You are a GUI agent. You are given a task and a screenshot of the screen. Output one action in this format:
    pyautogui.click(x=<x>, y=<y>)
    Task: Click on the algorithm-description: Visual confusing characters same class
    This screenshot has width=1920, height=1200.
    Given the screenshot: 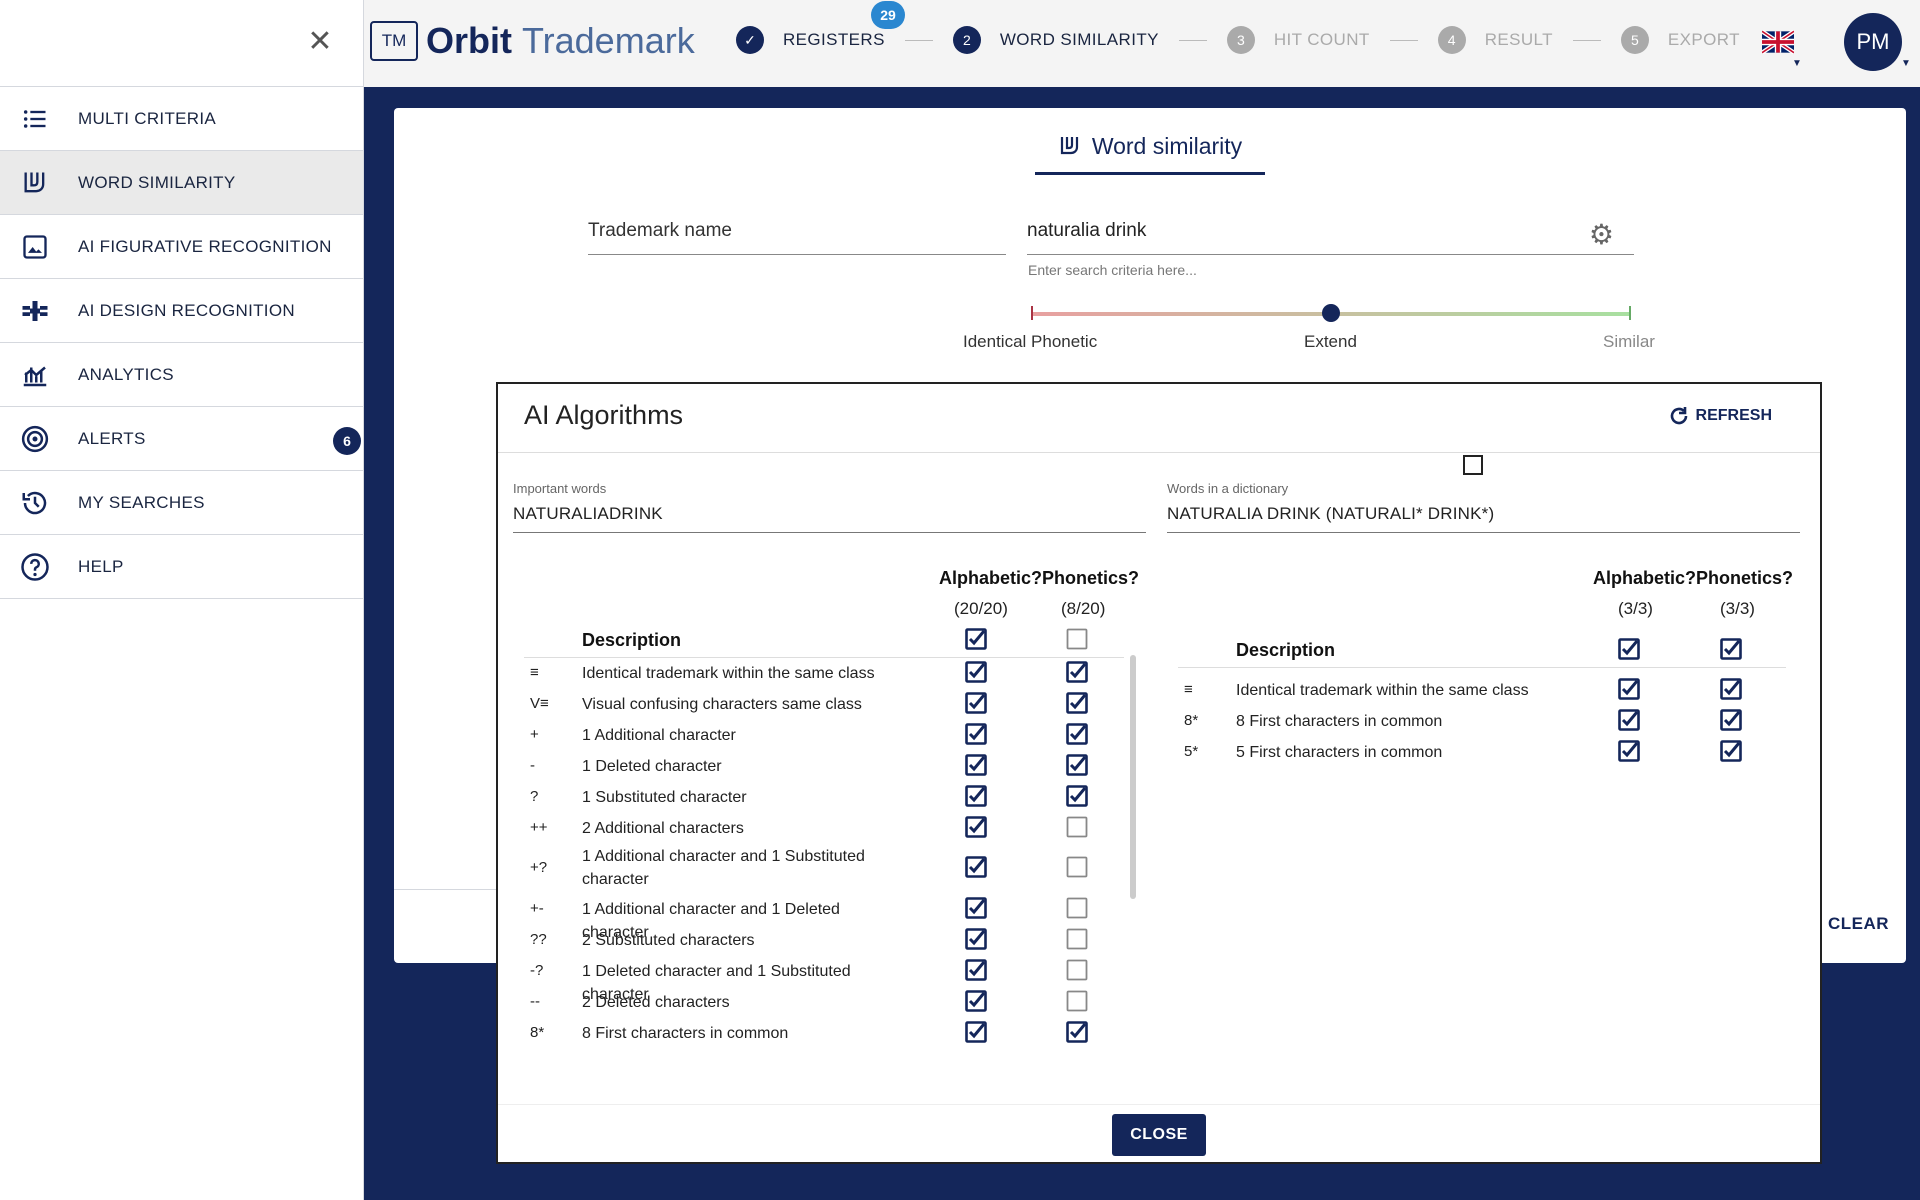 What is the action you would take?
    pyautogui.click(x=742, y=704)
    